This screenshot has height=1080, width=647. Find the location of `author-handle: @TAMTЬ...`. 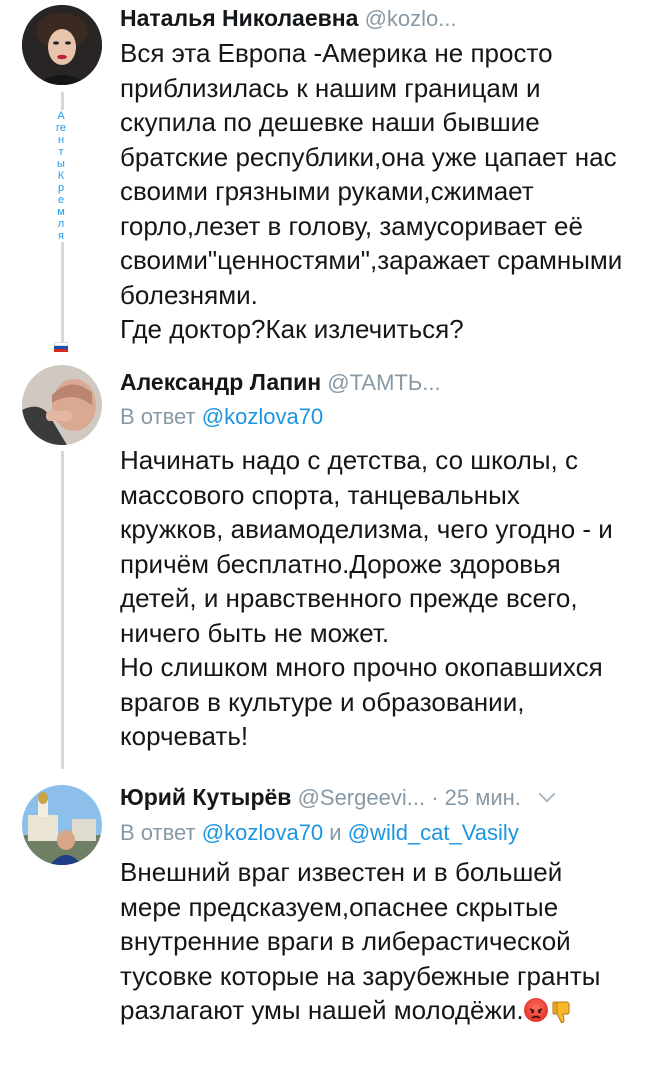

author-handle: @TAMTЬ... is located at coordinates (383, 382).